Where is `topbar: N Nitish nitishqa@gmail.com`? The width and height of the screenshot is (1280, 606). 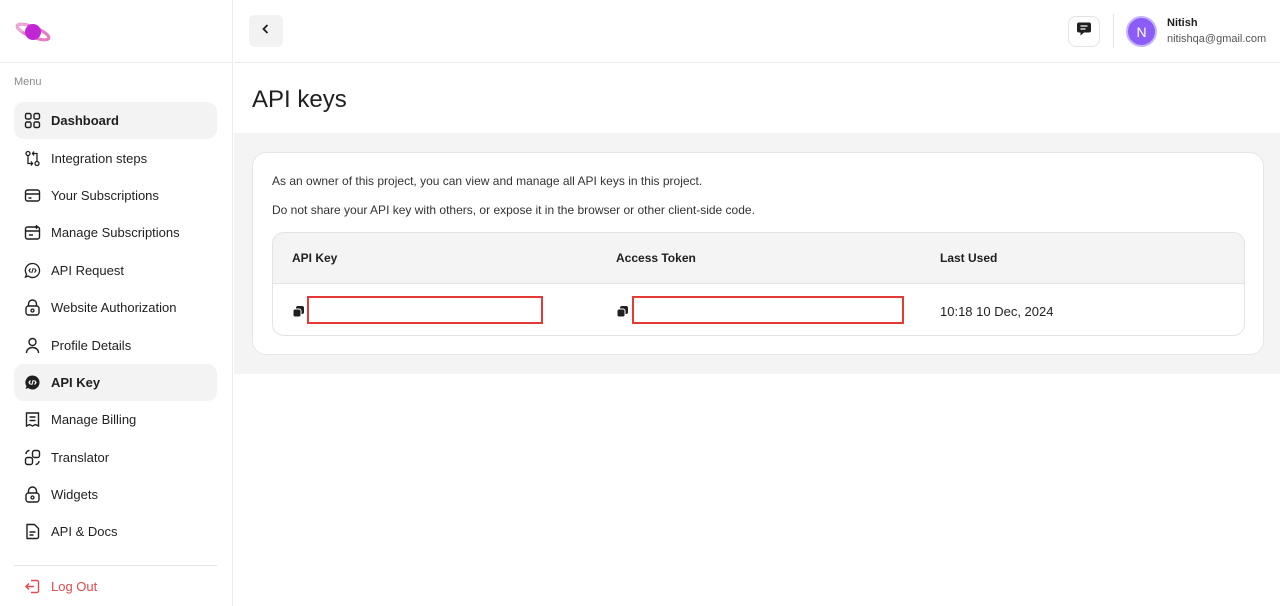 topbar: N Nitish nitishqa@gmail.com is located at coordinates (757, 31).